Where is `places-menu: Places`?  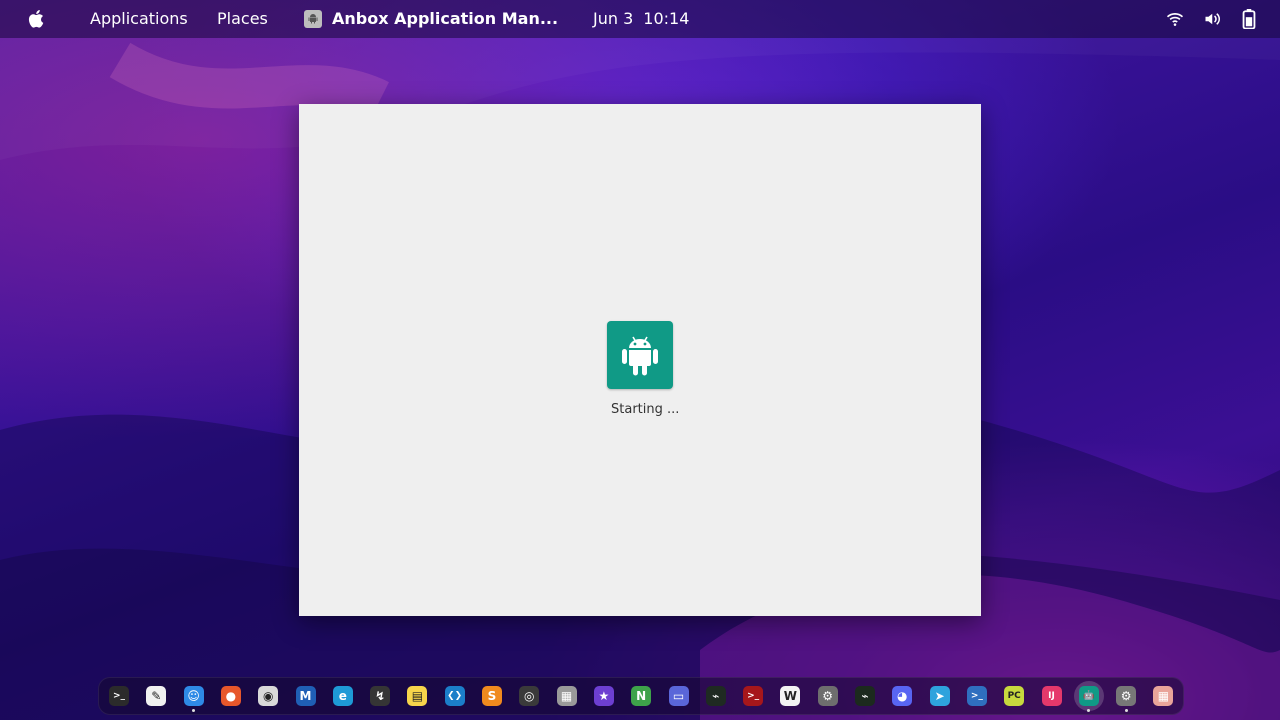 places-menu: Places is located at coordinates (242, 19).